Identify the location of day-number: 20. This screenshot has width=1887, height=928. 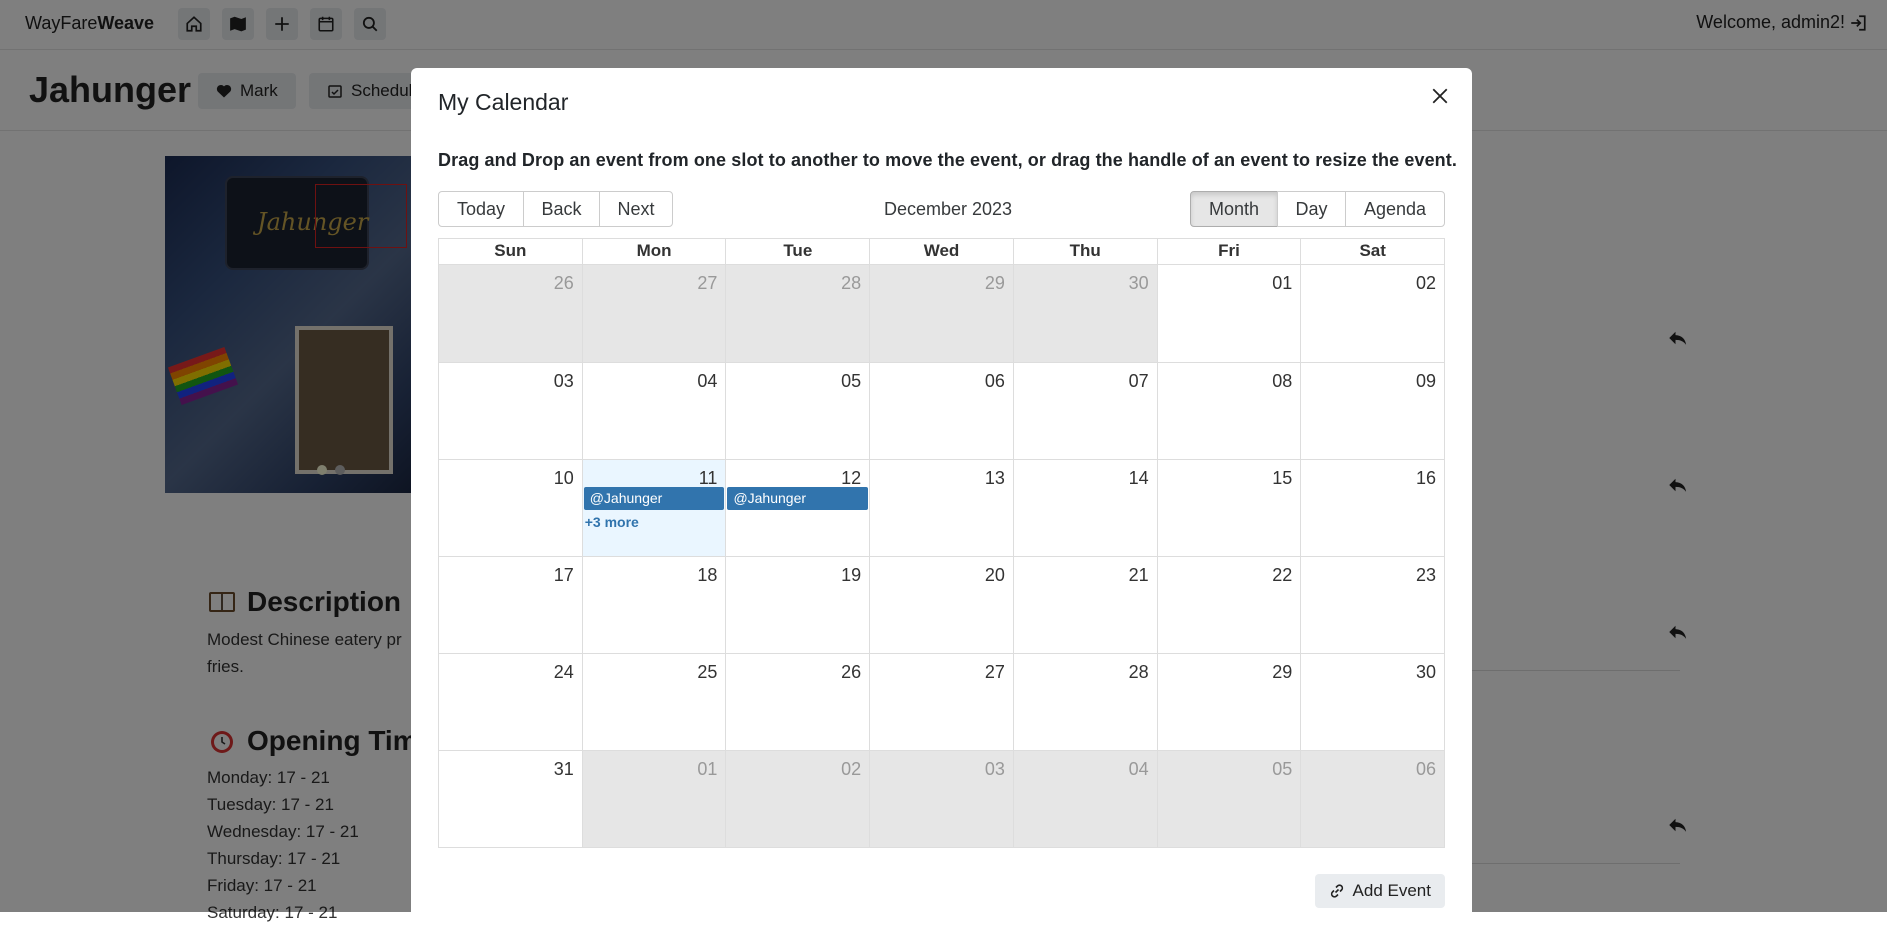
(995, 575).